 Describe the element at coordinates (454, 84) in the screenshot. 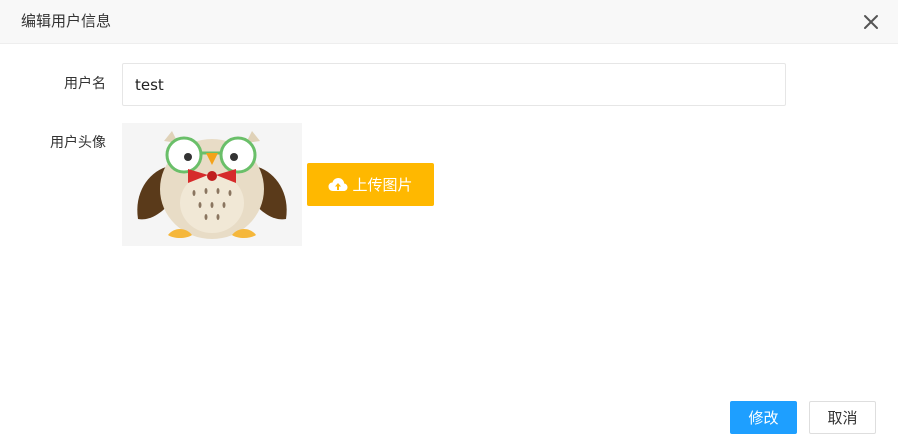

I see `username-input` at that location.